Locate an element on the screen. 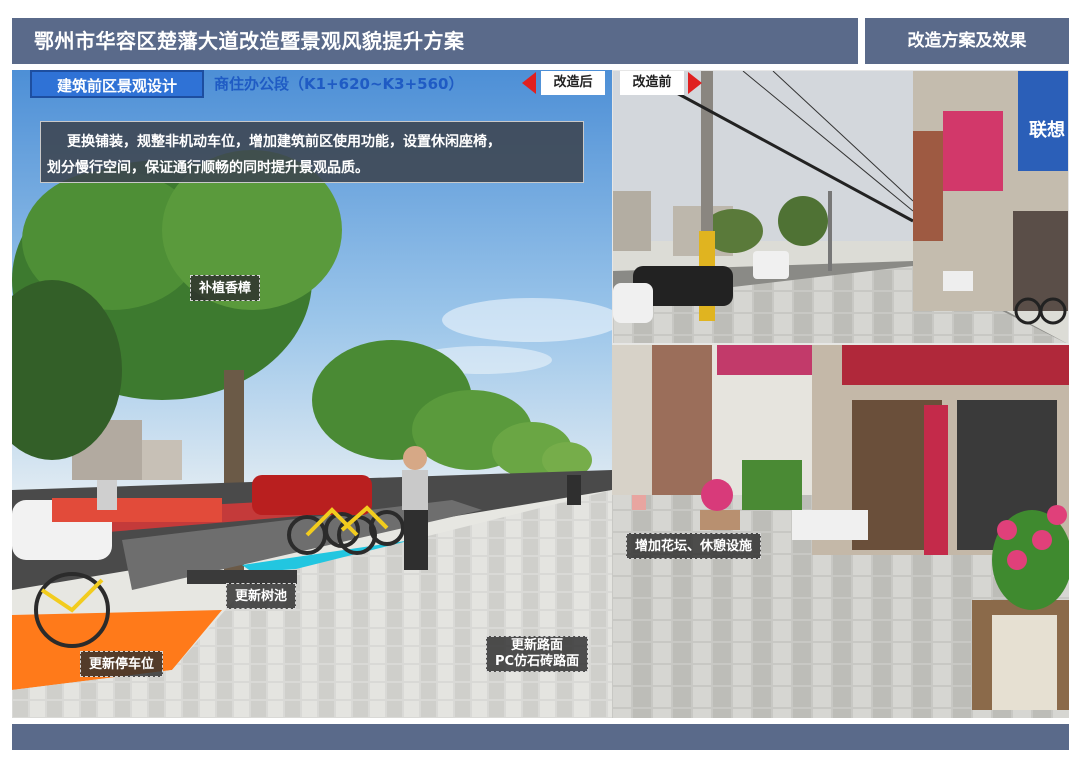  title-bar: 鄂州市华容区楚藩大道改造暨景观风貌提升方案 is located at coordinates (435, 41).